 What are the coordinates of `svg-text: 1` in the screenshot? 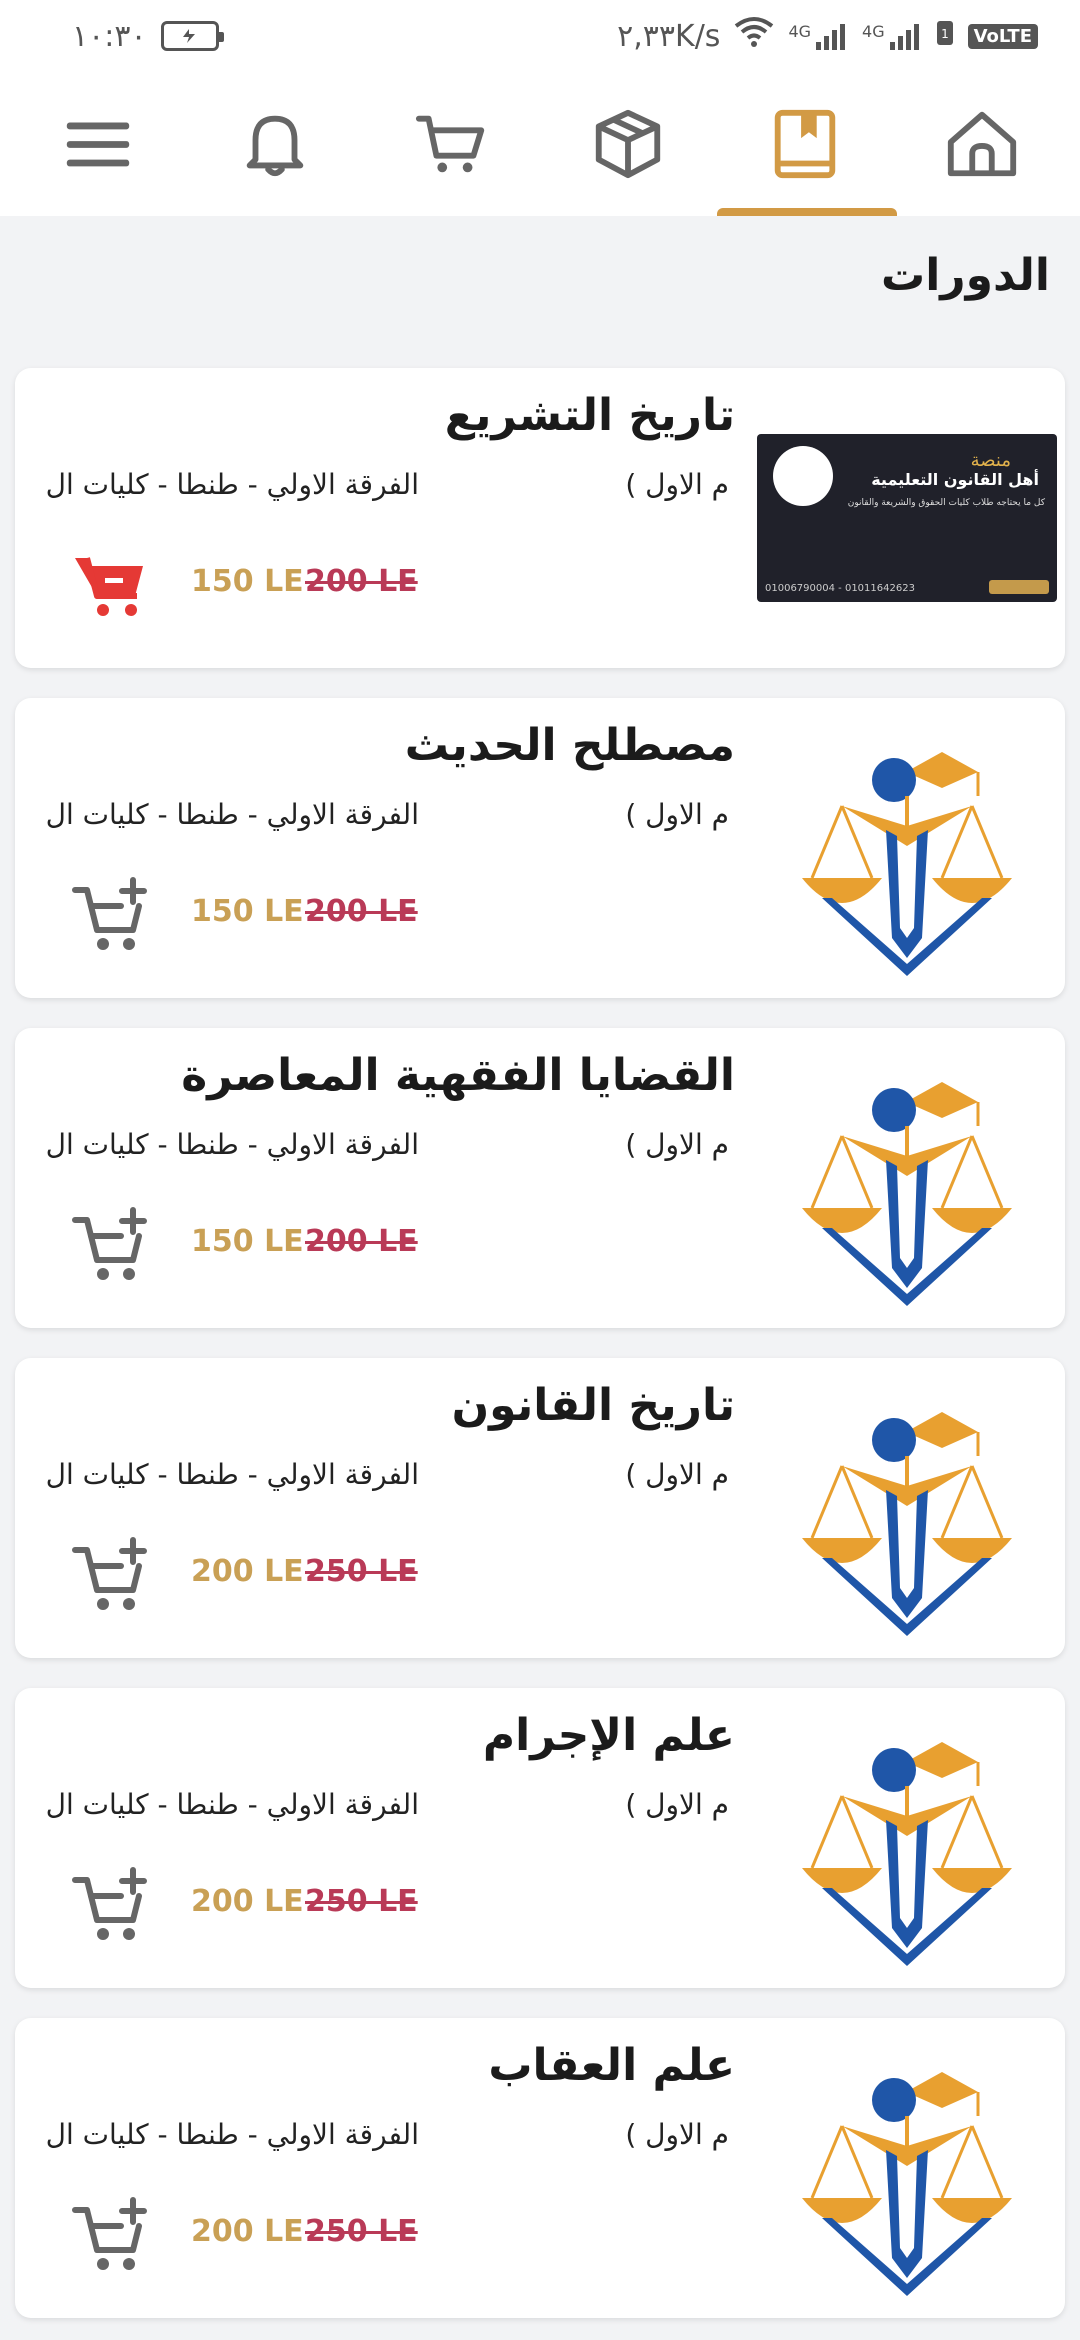 It's located at (945, 34).